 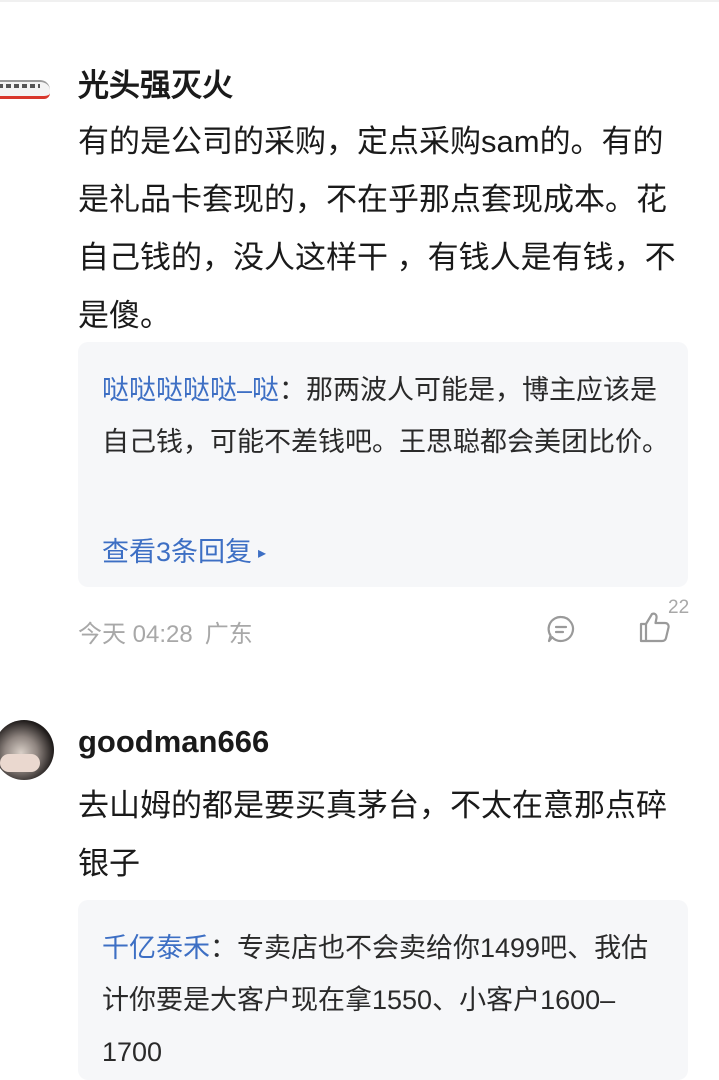 I want to click on comment-content: 去山姆的都是要买真茅台，不太在意那点碎银子, so click(x=372, y=834).